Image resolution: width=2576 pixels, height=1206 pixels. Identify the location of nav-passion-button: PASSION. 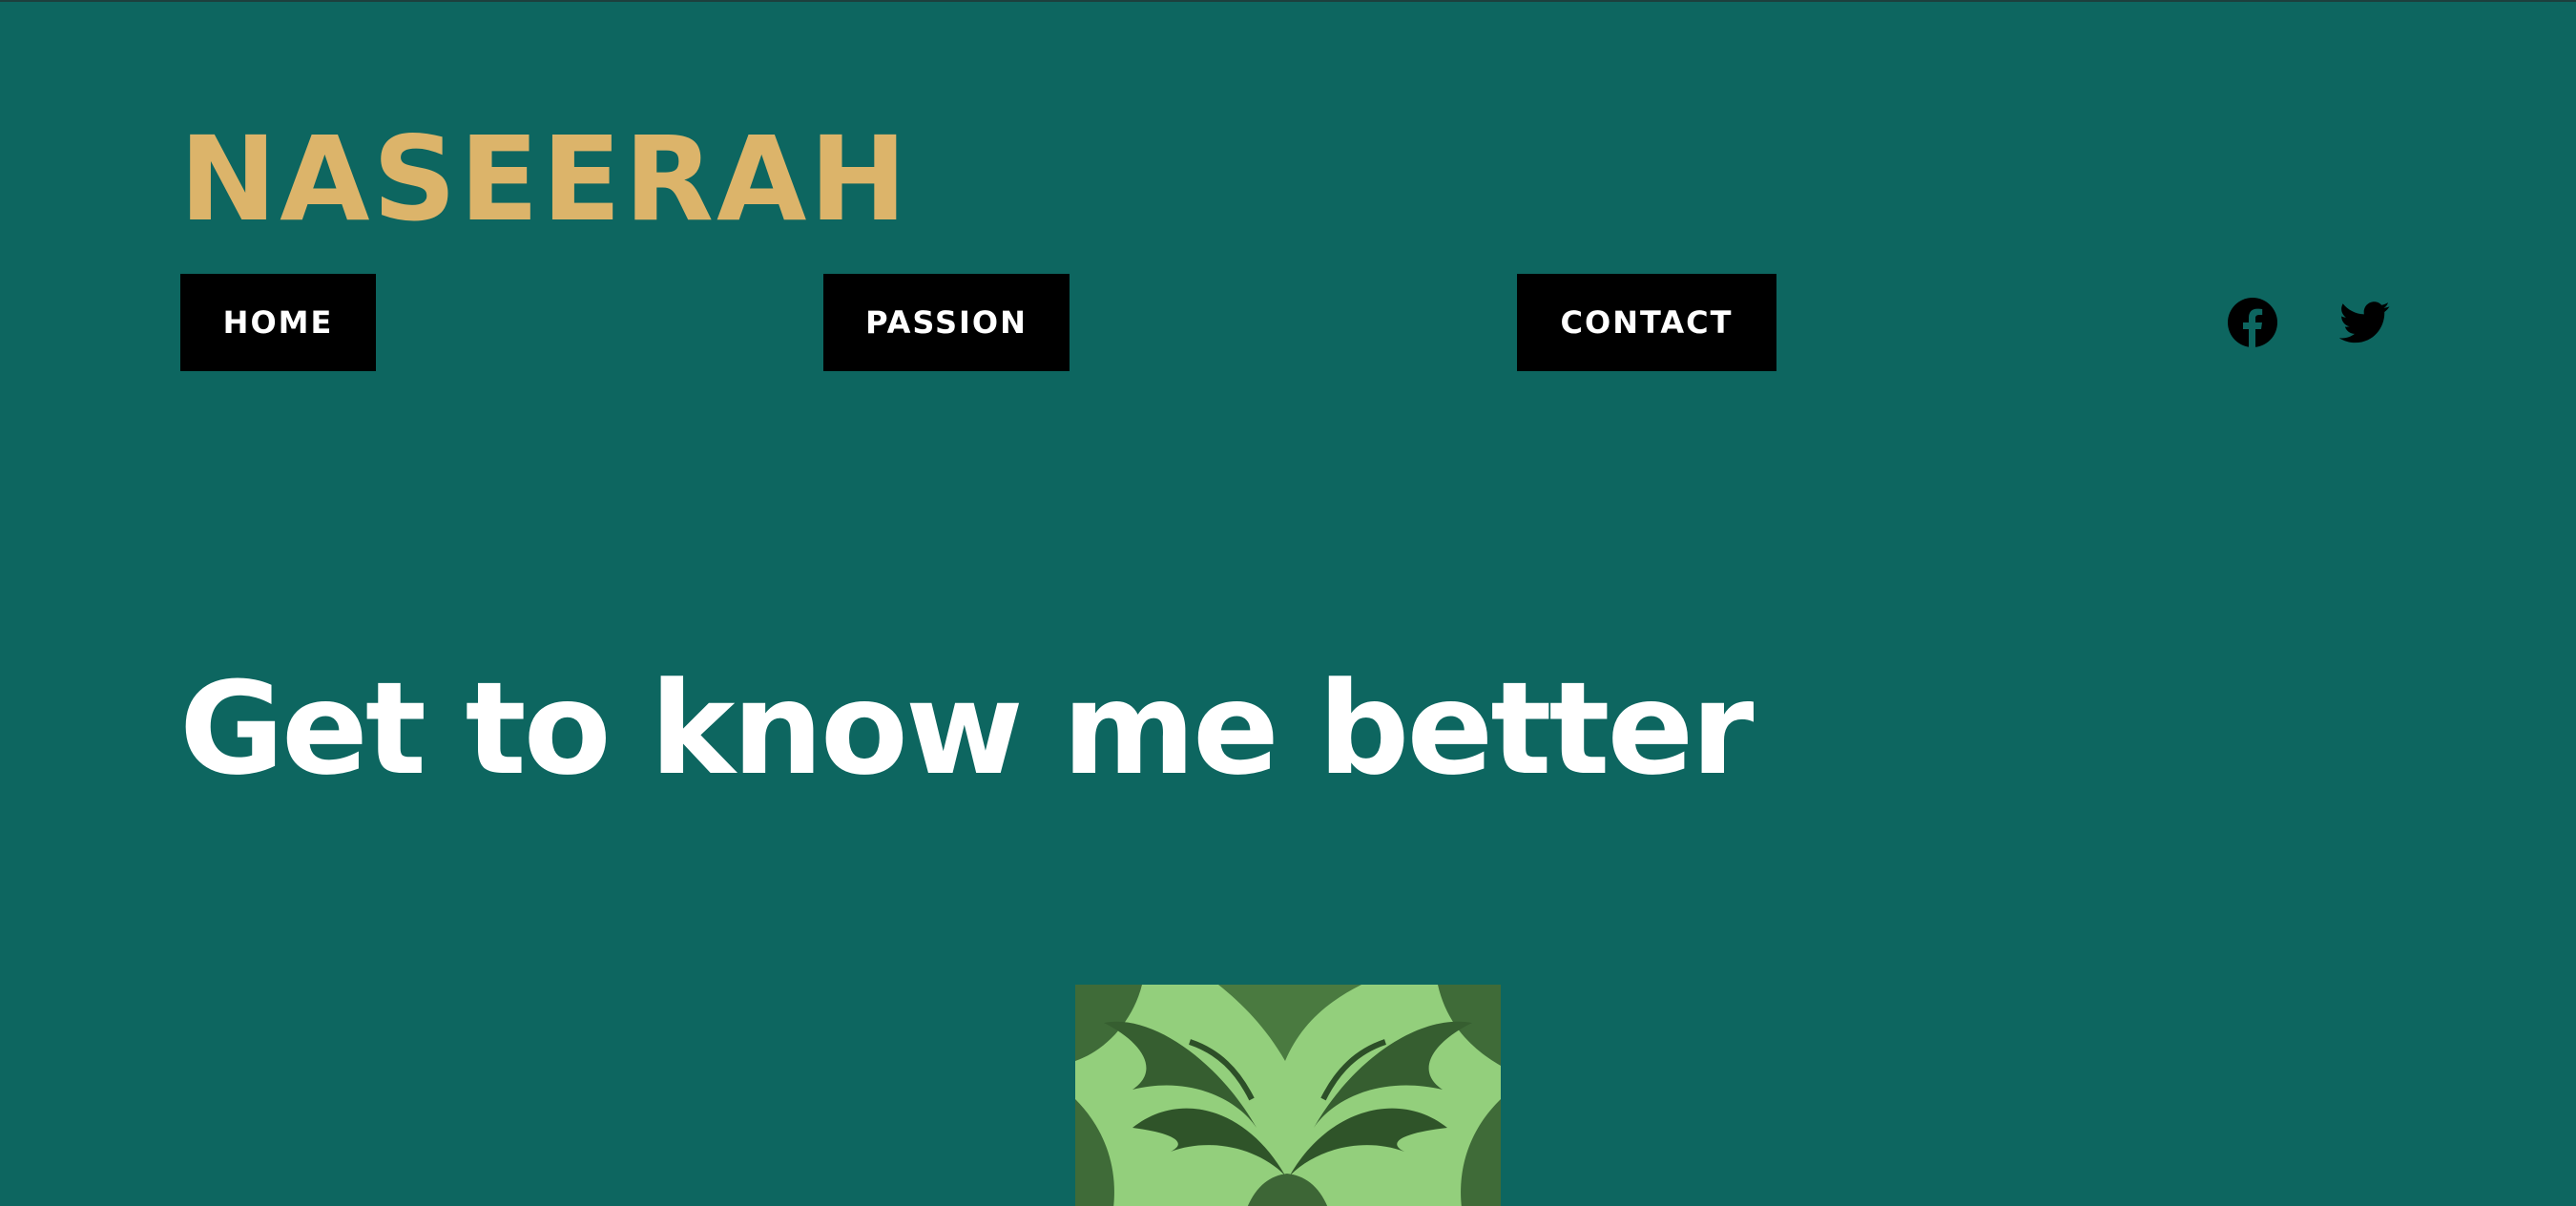
(946, 322).